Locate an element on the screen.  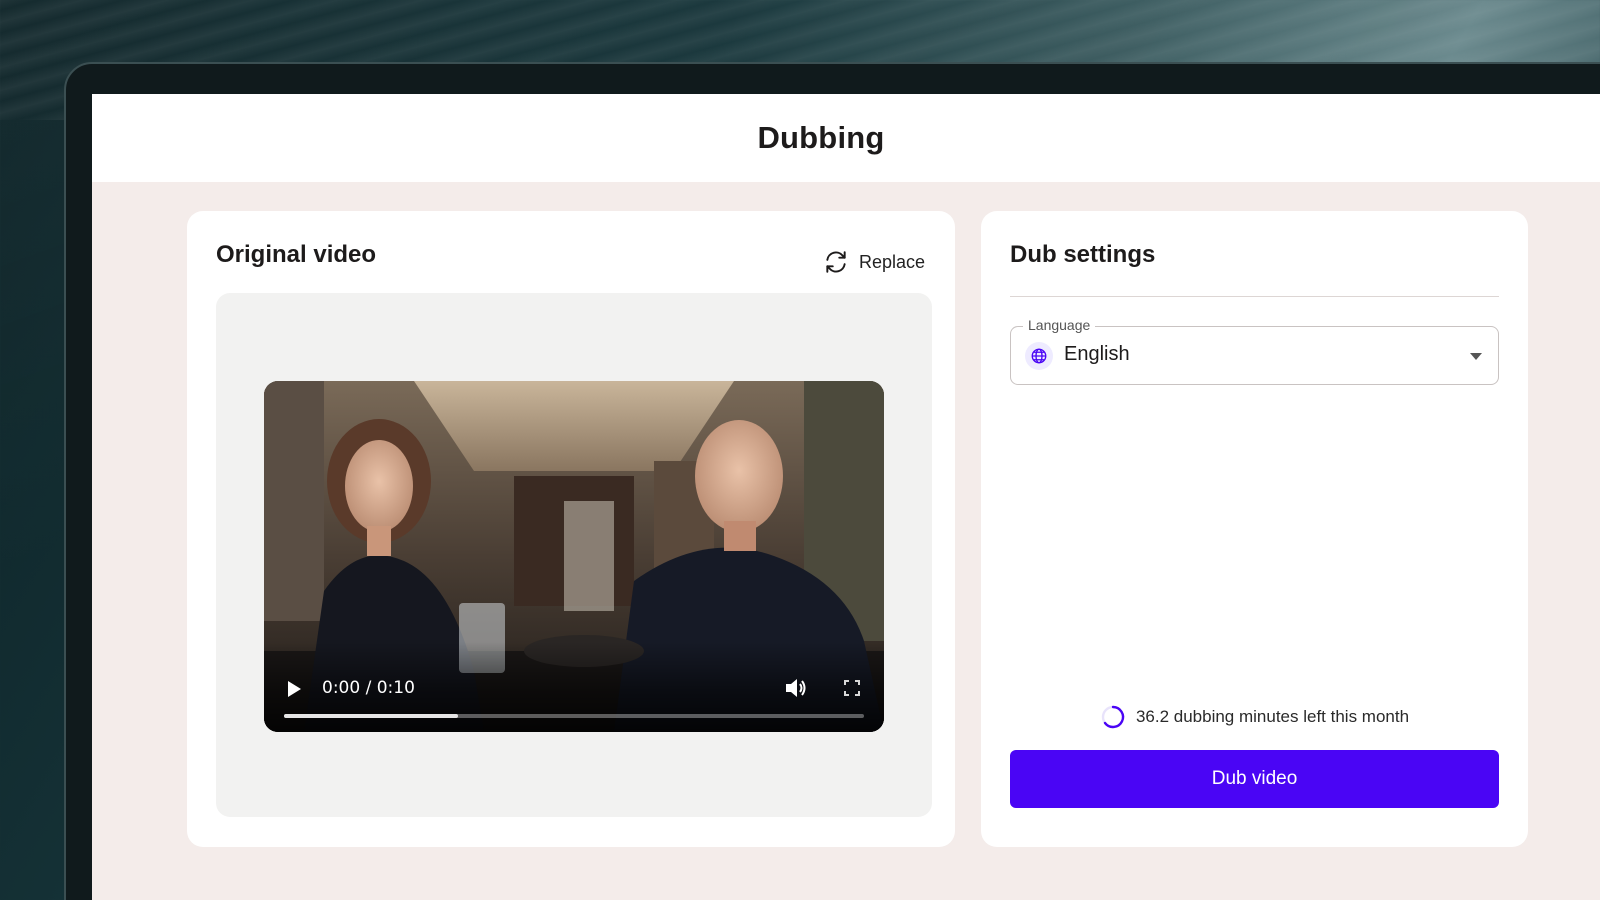
spinner-icon is located at coordinates (1113, 717).